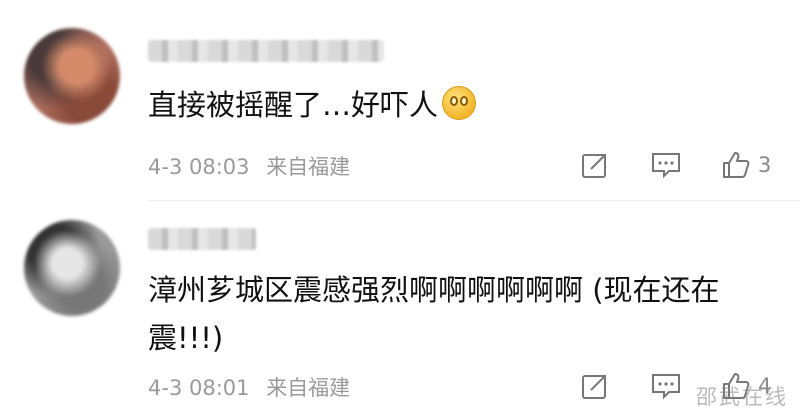 The height and width of the screenshot is (417, 800). Describe the element at coordinates (736, 165) in the screenshot. I see `like-icon` at that location.